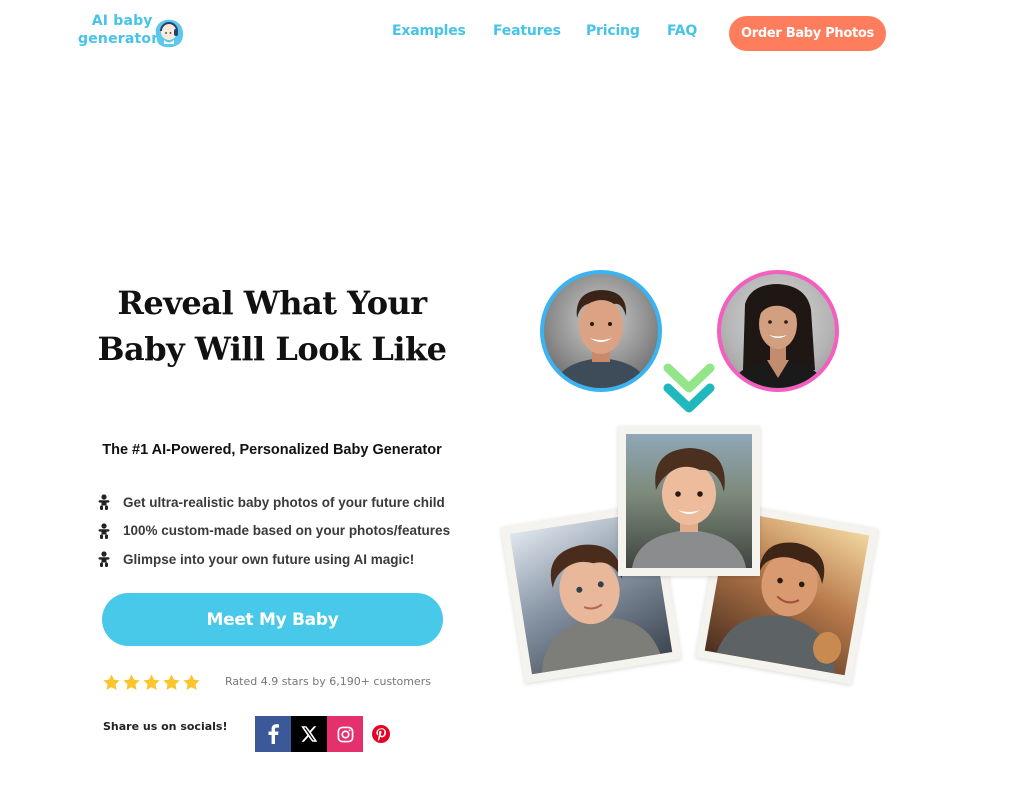 This screenshot has width=1024, height=804. I want to click on logo-line-1: AI baby, so click(122, 21).